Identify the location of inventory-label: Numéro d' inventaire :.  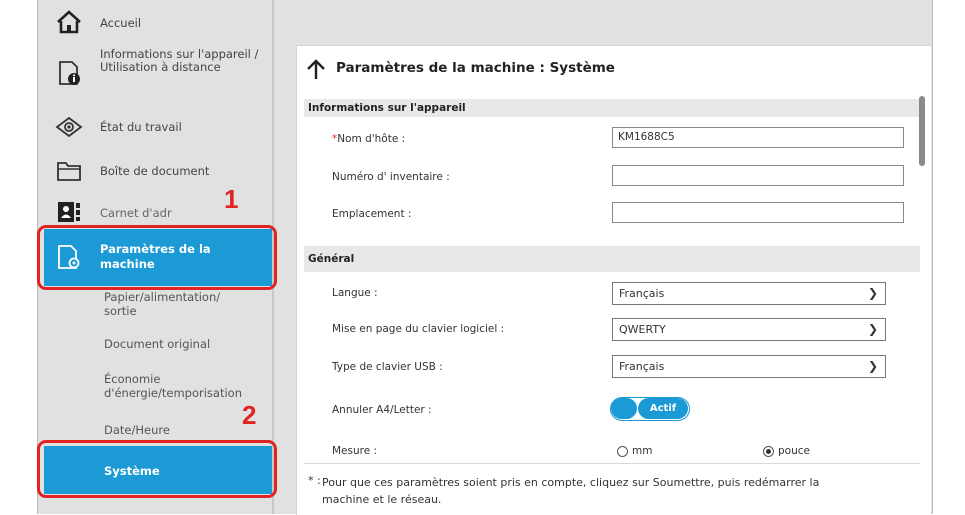
(391, 177).